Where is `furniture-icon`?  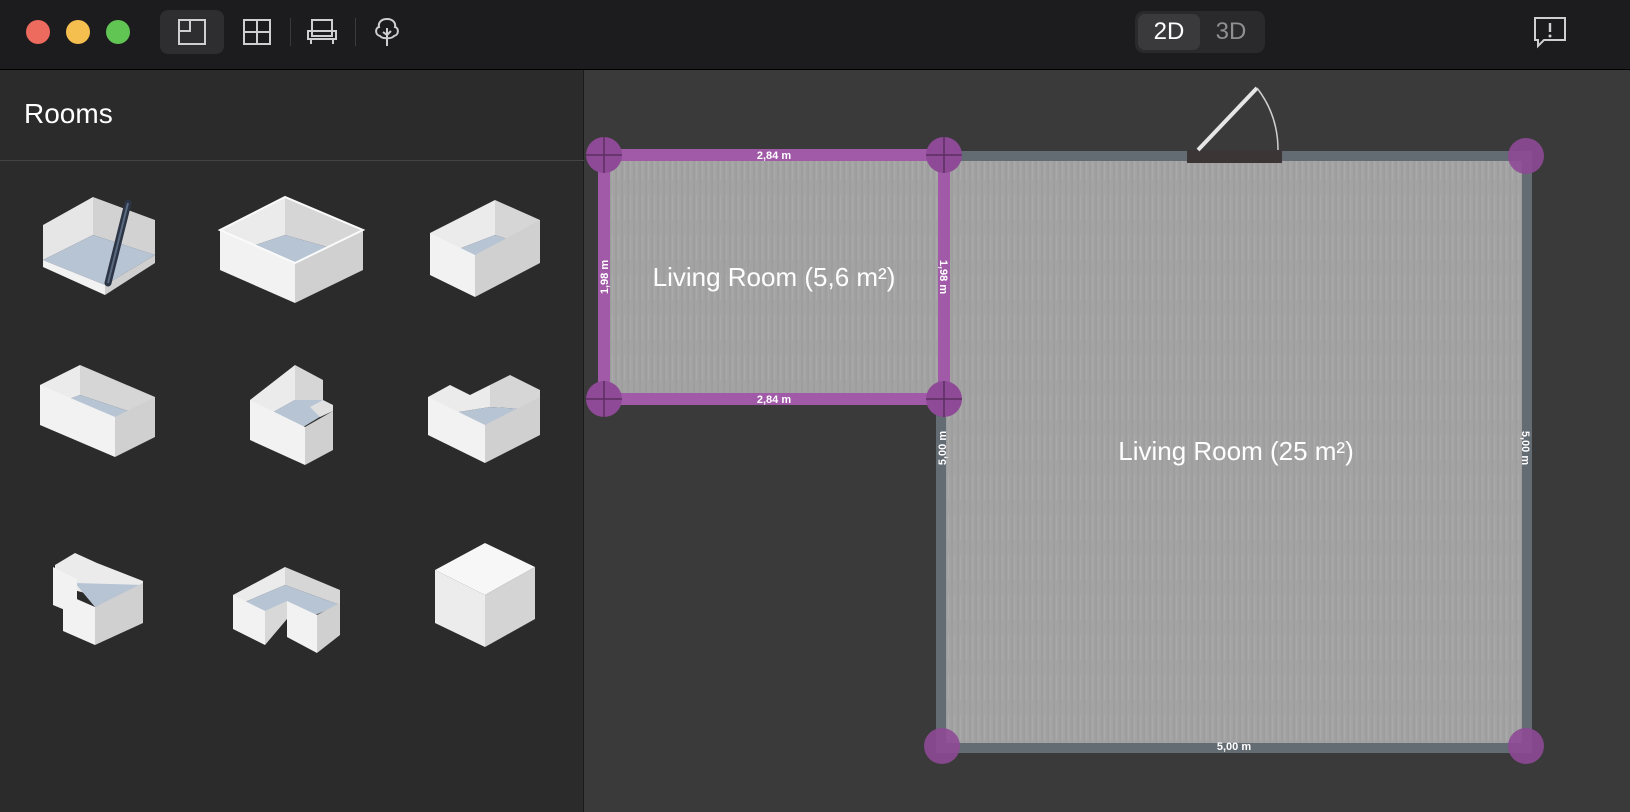
furniture-icon is located at coordinates (322, 31).